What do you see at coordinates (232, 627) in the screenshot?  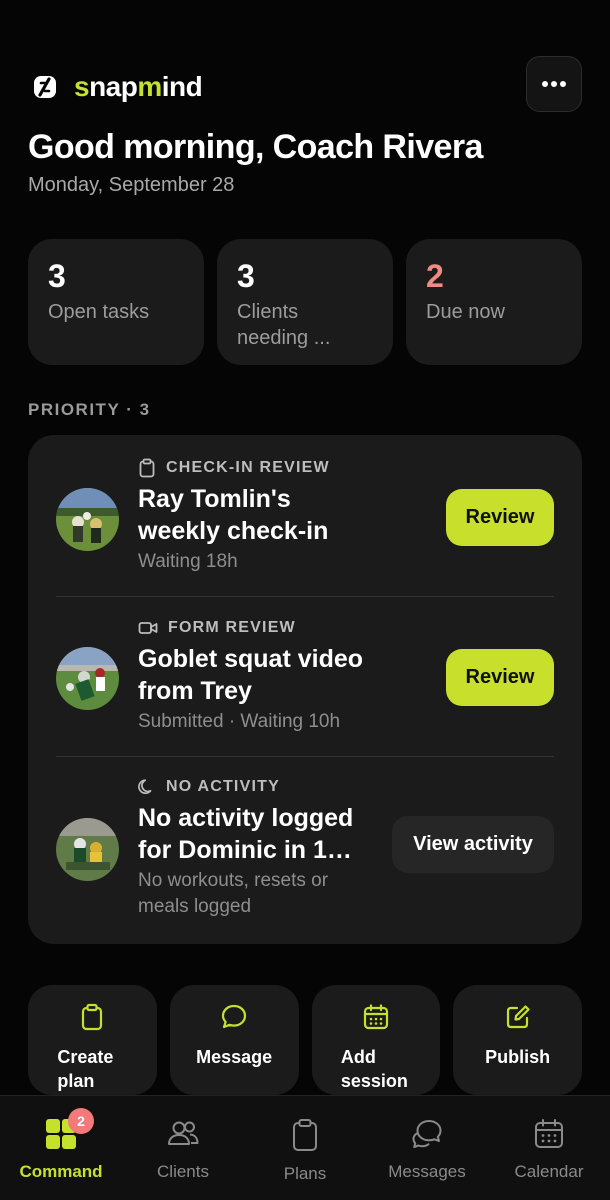 I see `task-type-label: FORM REVIEW` at bounding box center [232, 627].